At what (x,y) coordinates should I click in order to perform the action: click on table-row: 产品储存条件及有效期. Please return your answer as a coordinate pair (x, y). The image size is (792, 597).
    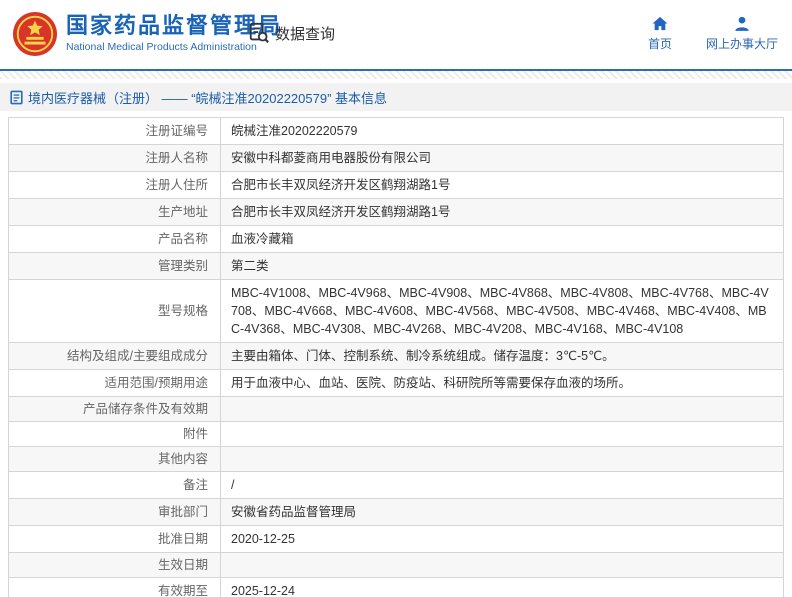
    Looking at the image, I should click on (396, 409).